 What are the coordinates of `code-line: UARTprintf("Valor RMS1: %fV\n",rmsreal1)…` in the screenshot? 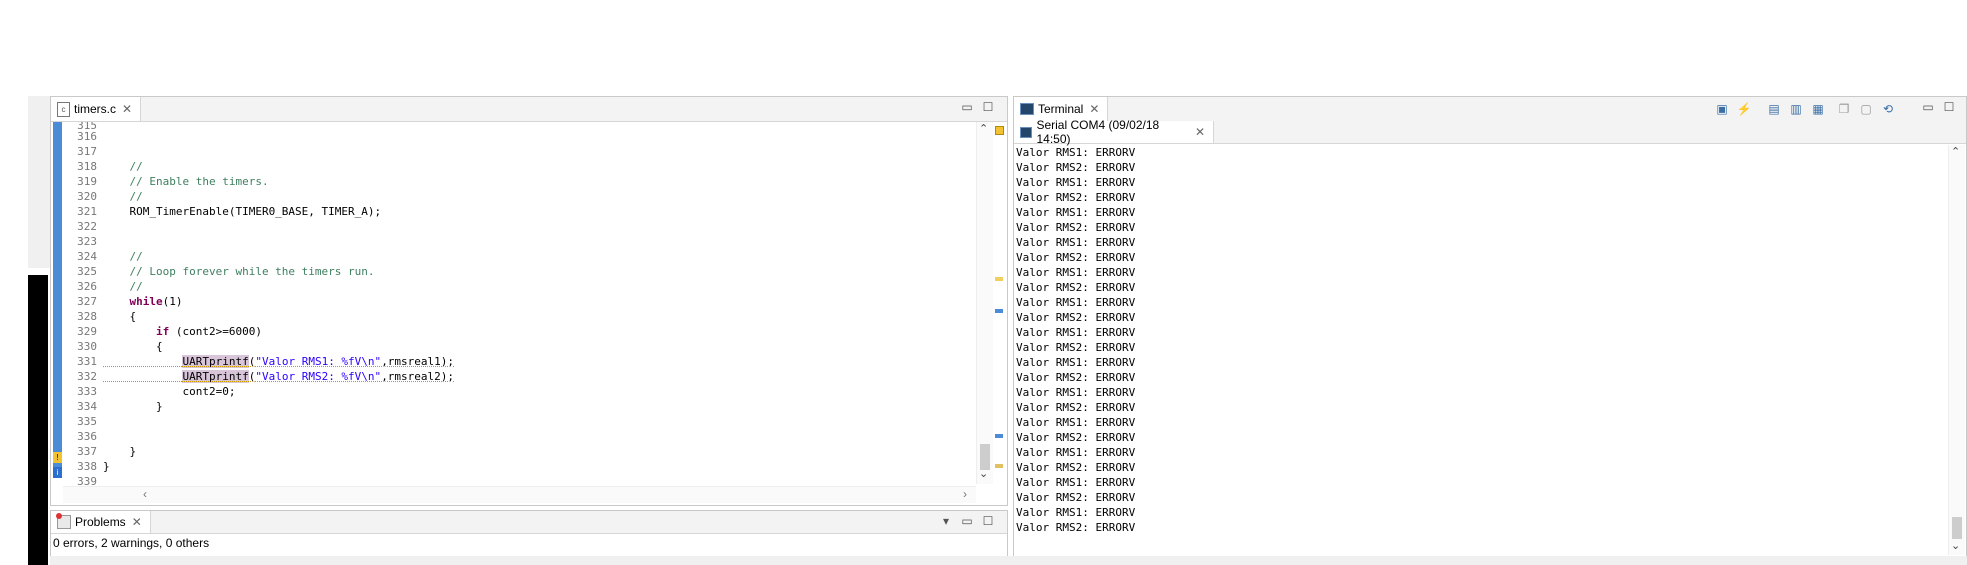 It's located at (543, 361).